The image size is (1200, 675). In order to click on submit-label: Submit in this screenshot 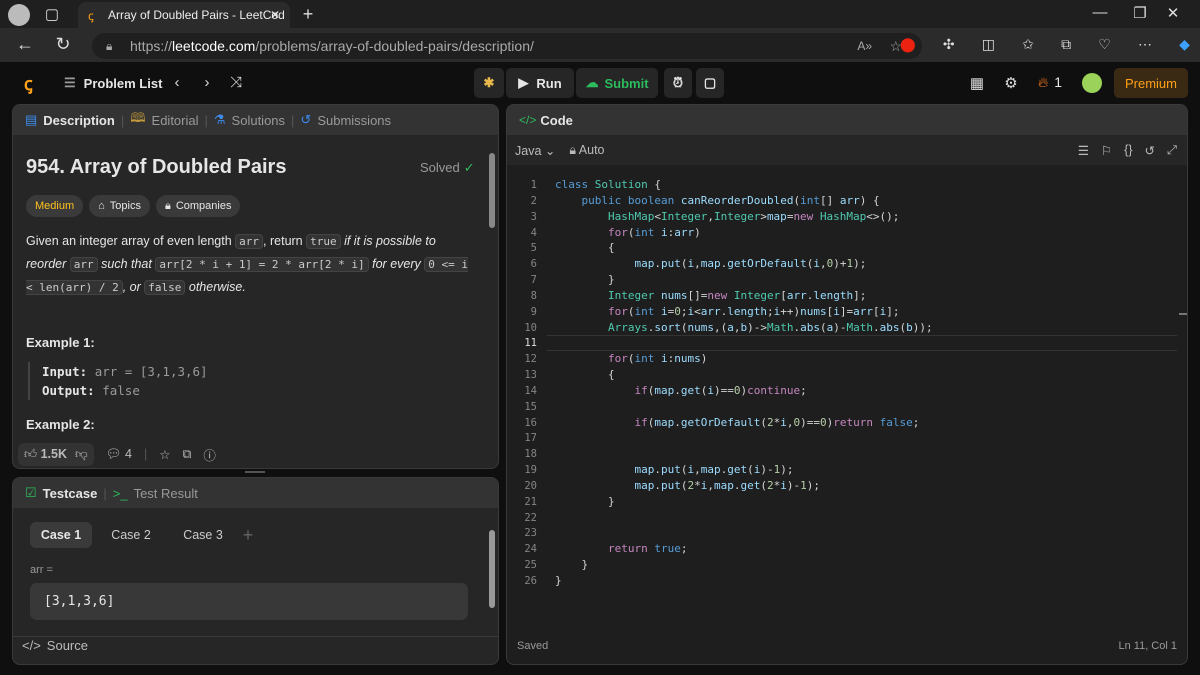, I will do `click(626, 83)`.